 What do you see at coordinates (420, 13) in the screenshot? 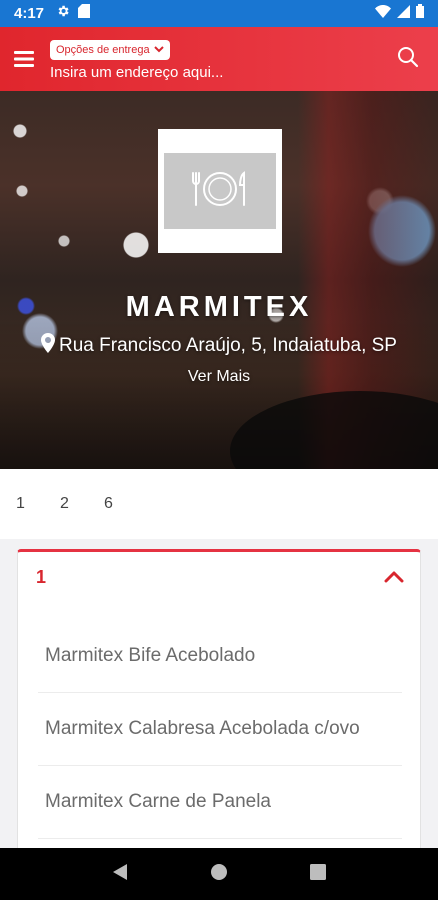
I see `battery-icon` at bounding box center [420, 13].